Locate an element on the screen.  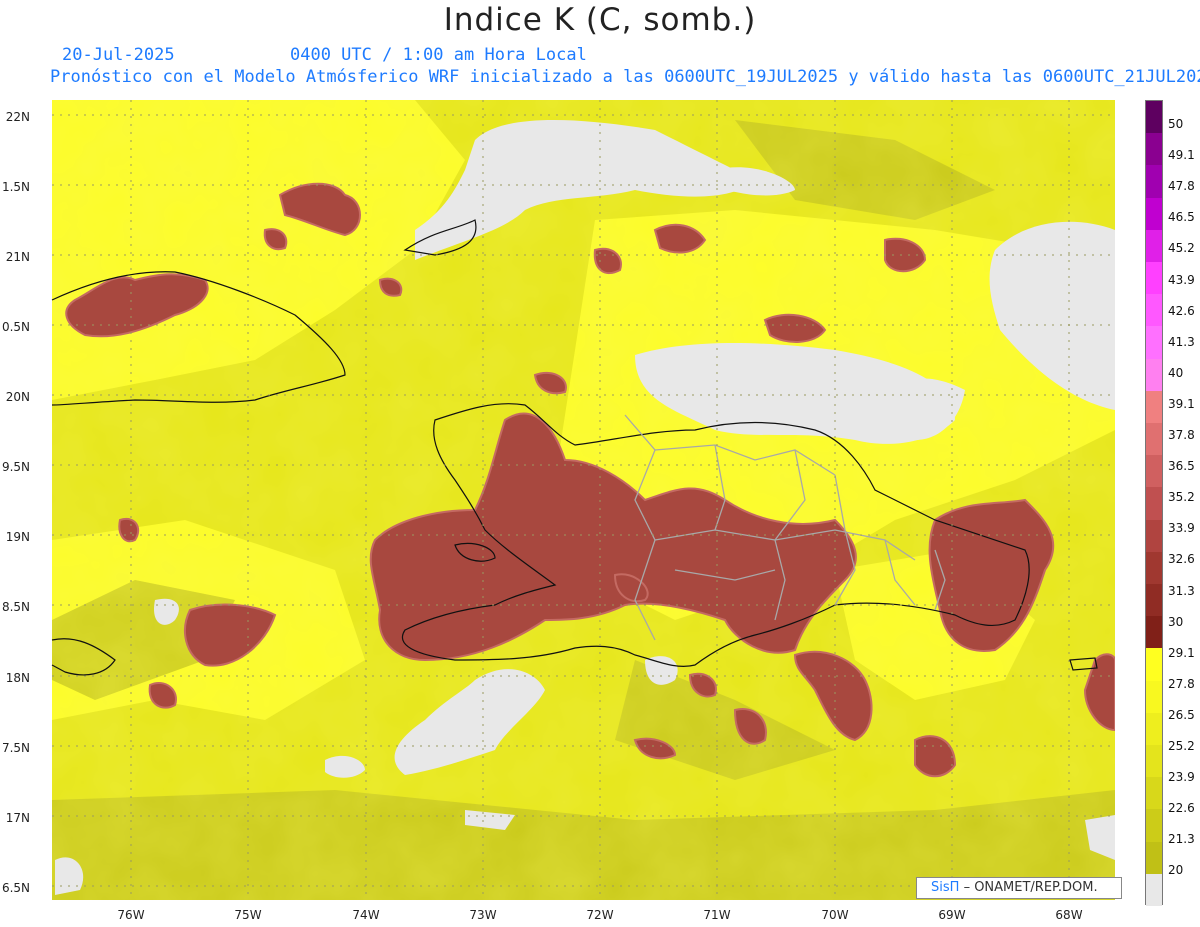
colorbar-label: 23.9 is located at coordinates (1181, 777).